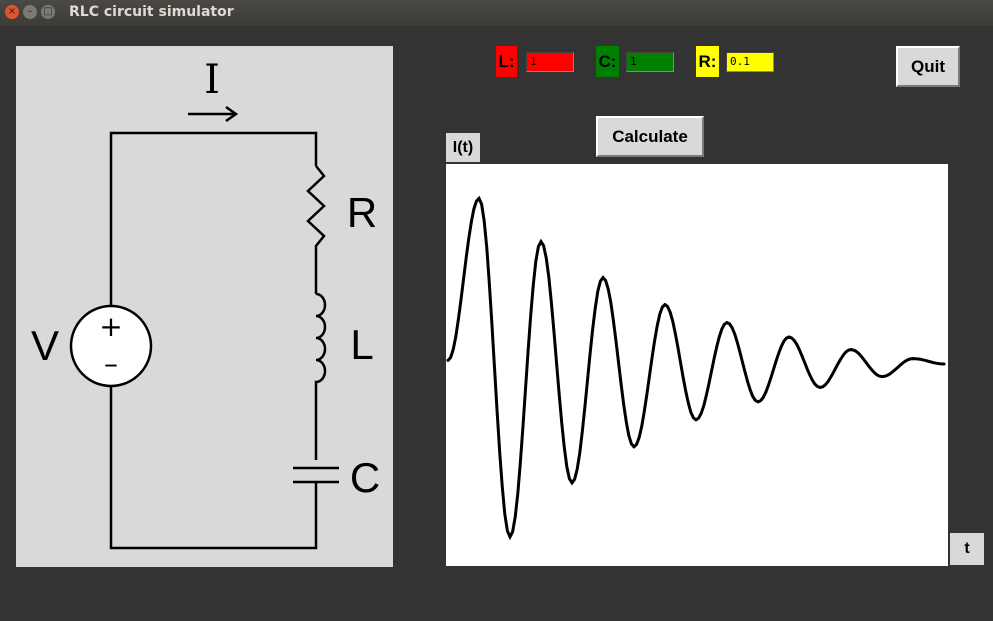 This screenshot has height=621, width=993. What do you see at coordinates (750, 62) in the screenshot?
I see `resistance-input: 0.1` at bounding box center [750, 62].